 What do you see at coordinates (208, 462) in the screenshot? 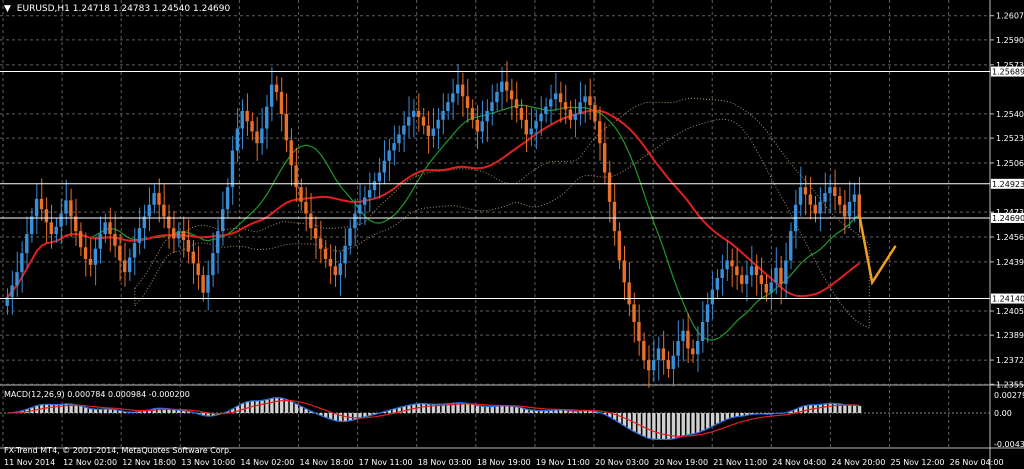
I see `x-tick-label: 13 Nov 10:00` at bounding box center [208, 462].